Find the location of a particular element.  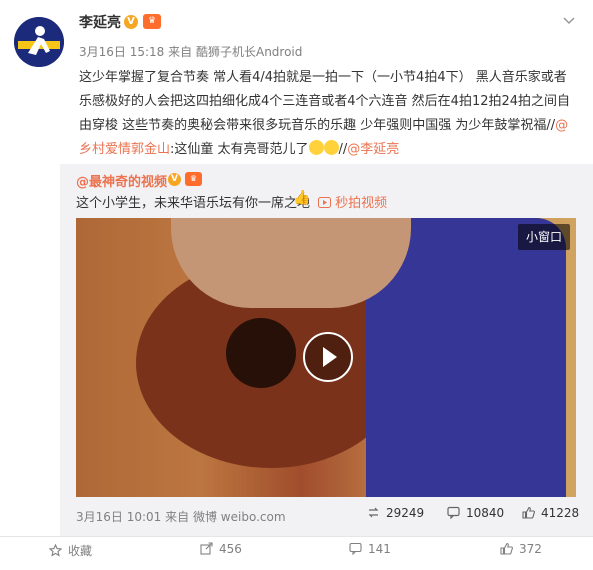

repost-text: 这个小学生，未来华语乐坛有你一席之地 is located at coordinates (193, 203).